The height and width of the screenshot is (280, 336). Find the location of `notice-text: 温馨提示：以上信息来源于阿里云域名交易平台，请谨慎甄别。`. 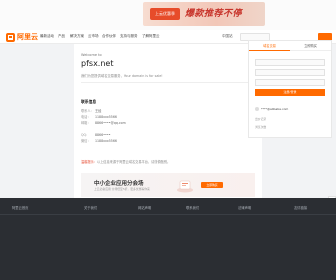

notice-text: 温馨提示：以上信息来源于阿里云域名交易平台，请谨慎甄别。 is located at coordinates (125, 161).